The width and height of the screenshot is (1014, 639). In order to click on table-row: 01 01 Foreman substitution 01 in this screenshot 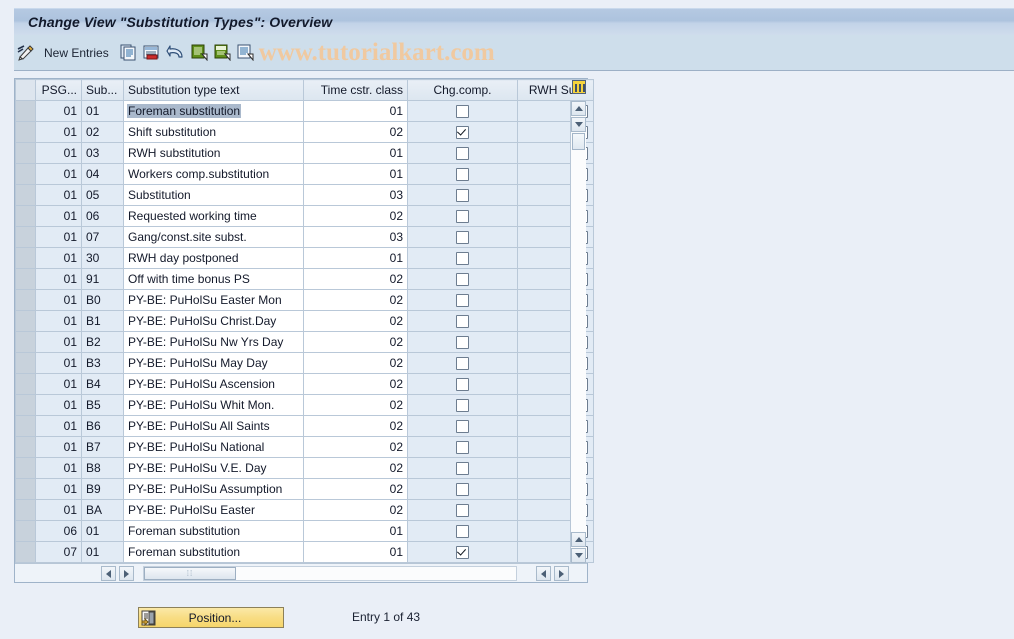, I will do `click(304, 111)`.